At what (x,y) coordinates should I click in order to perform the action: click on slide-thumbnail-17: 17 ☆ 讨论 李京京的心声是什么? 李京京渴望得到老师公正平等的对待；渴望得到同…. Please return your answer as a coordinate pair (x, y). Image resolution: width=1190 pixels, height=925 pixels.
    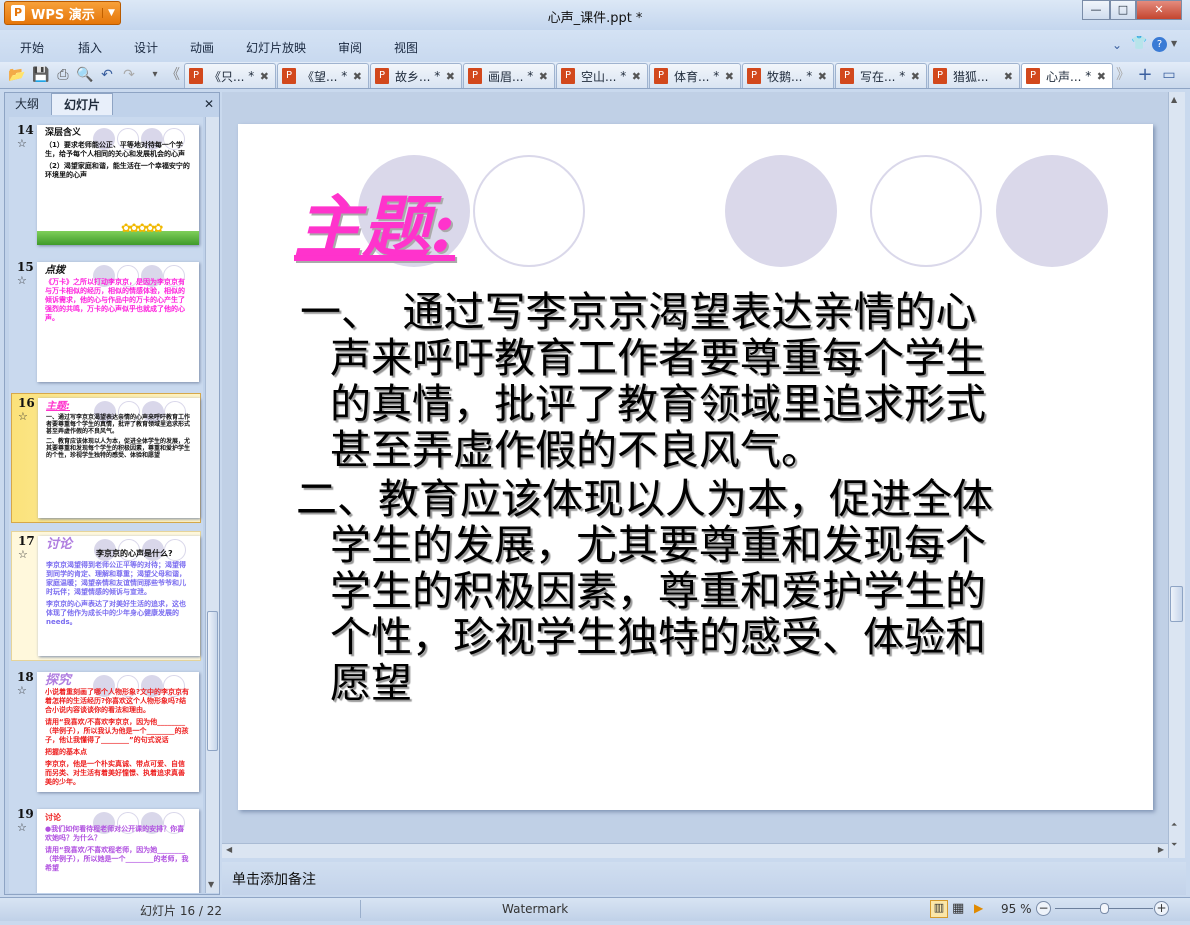
    Looking at the image, I should click on (106, 596).